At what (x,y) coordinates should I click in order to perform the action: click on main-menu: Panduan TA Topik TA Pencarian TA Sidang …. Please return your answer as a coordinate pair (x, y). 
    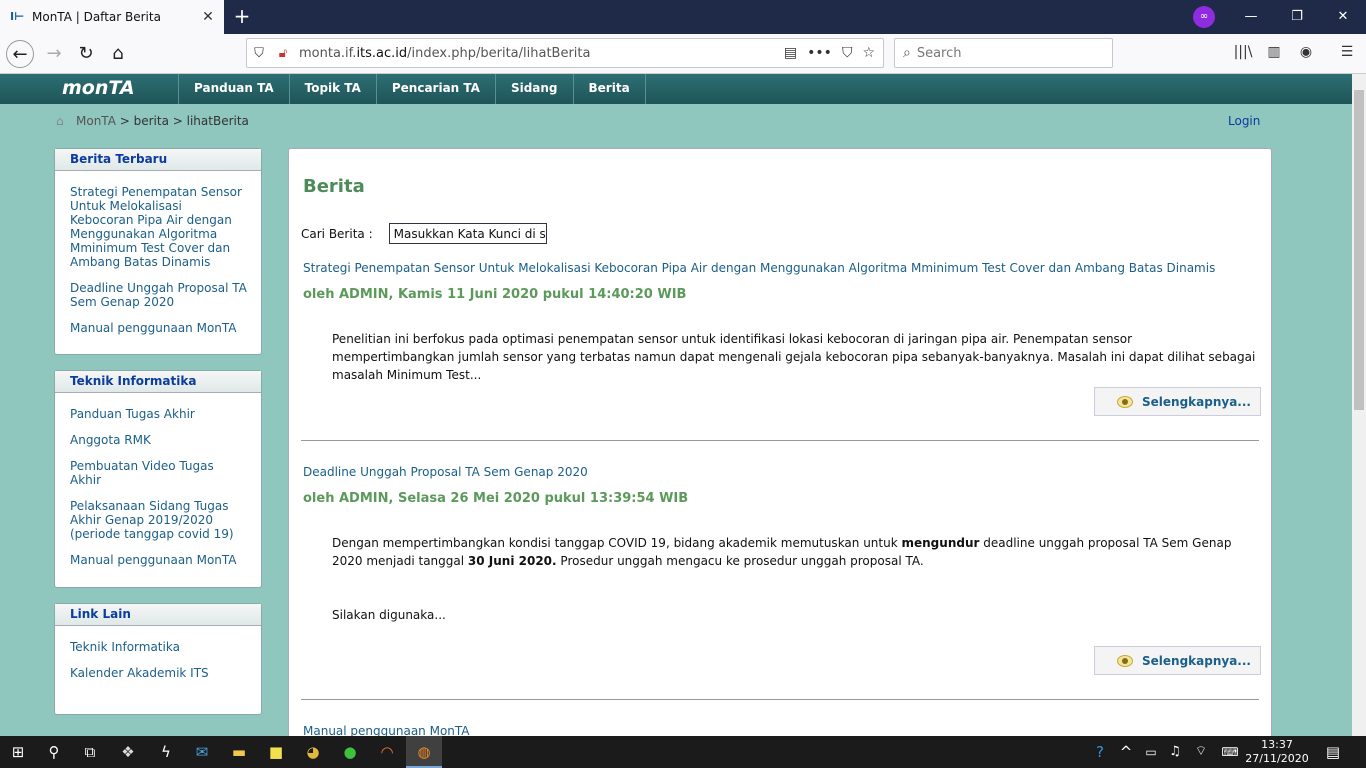
    Looking at the image, I should click on (412, 89).